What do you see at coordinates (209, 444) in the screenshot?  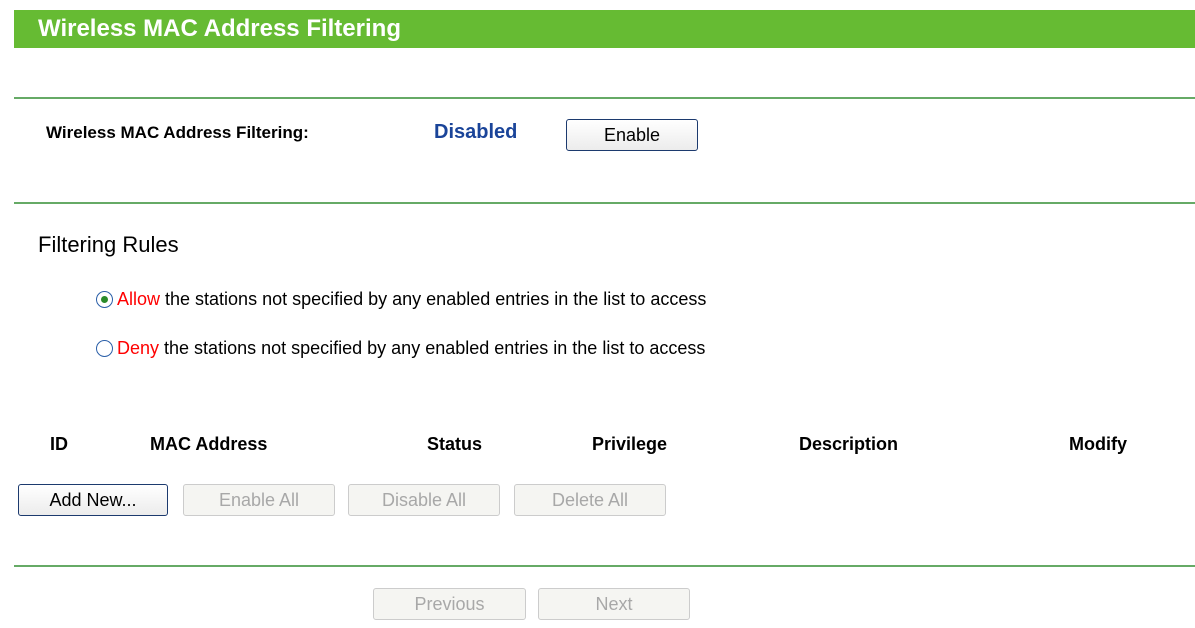 I see `column-mac-address: MAC Address` at bounding box center [209, 444].